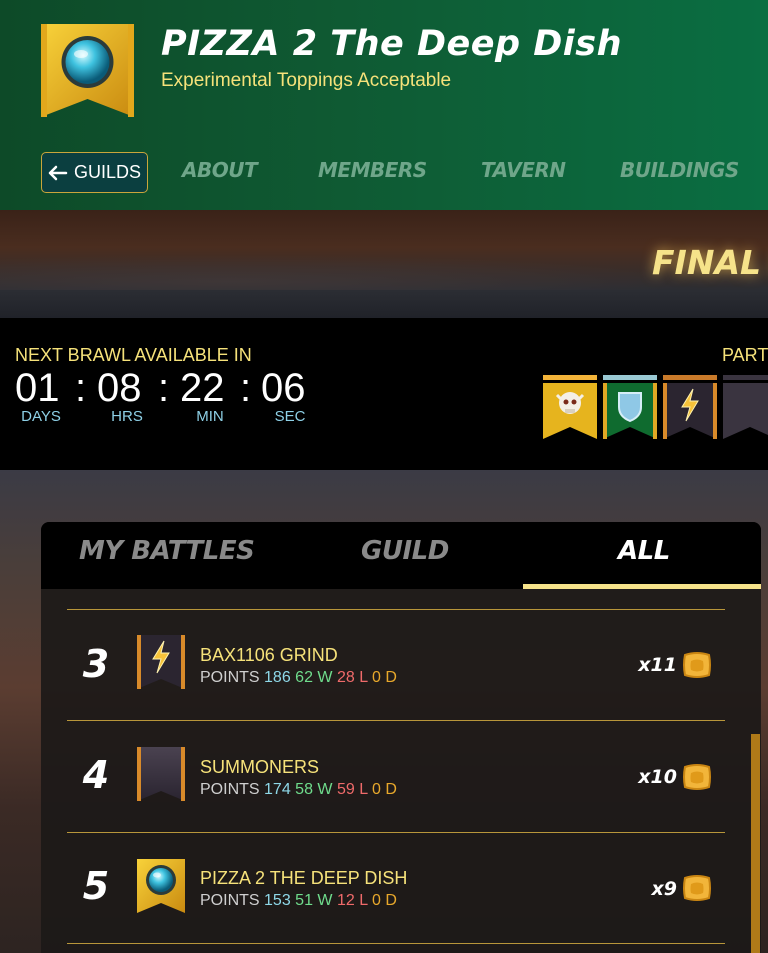 Image resolution: width=768 pixels, height=953 pixels. I want to click on next-brawl-label: NEXT BRAWL AVAILABLE IN, so click(133, 355).